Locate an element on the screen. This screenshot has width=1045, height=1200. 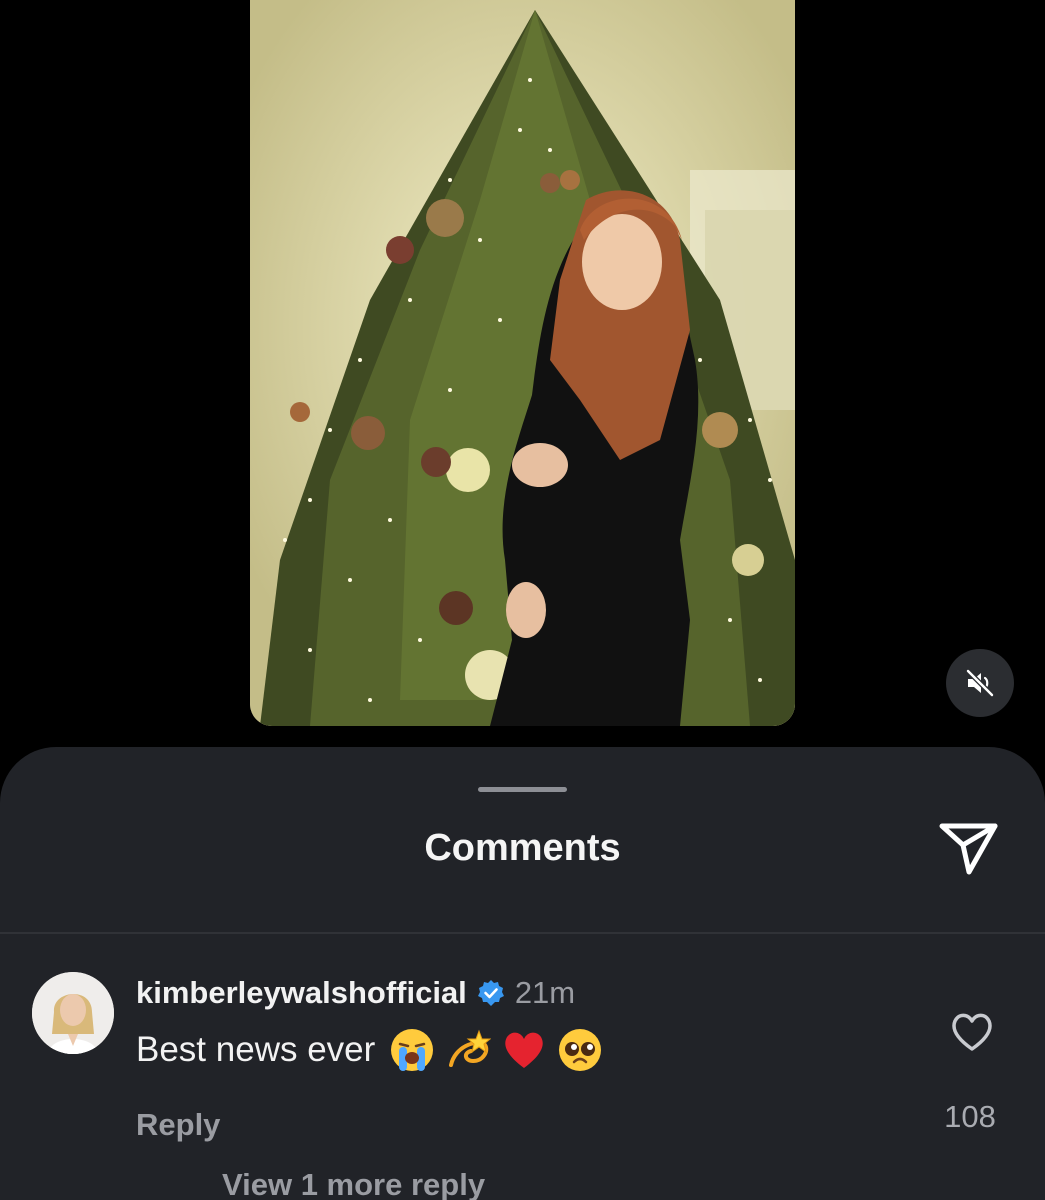
avatar is located at coordinates (73, 1013).